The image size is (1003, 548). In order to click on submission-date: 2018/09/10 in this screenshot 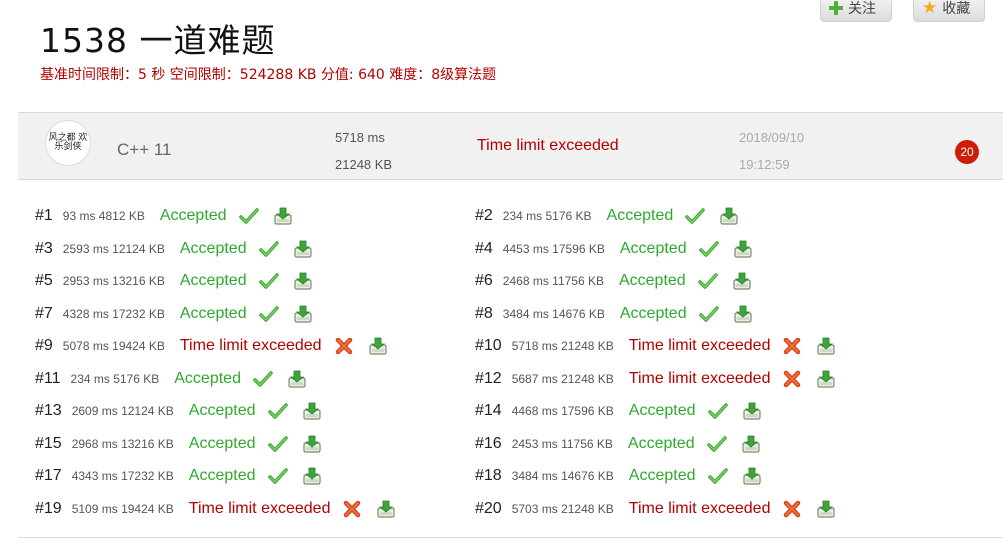, I will do `click(772, 137)`.